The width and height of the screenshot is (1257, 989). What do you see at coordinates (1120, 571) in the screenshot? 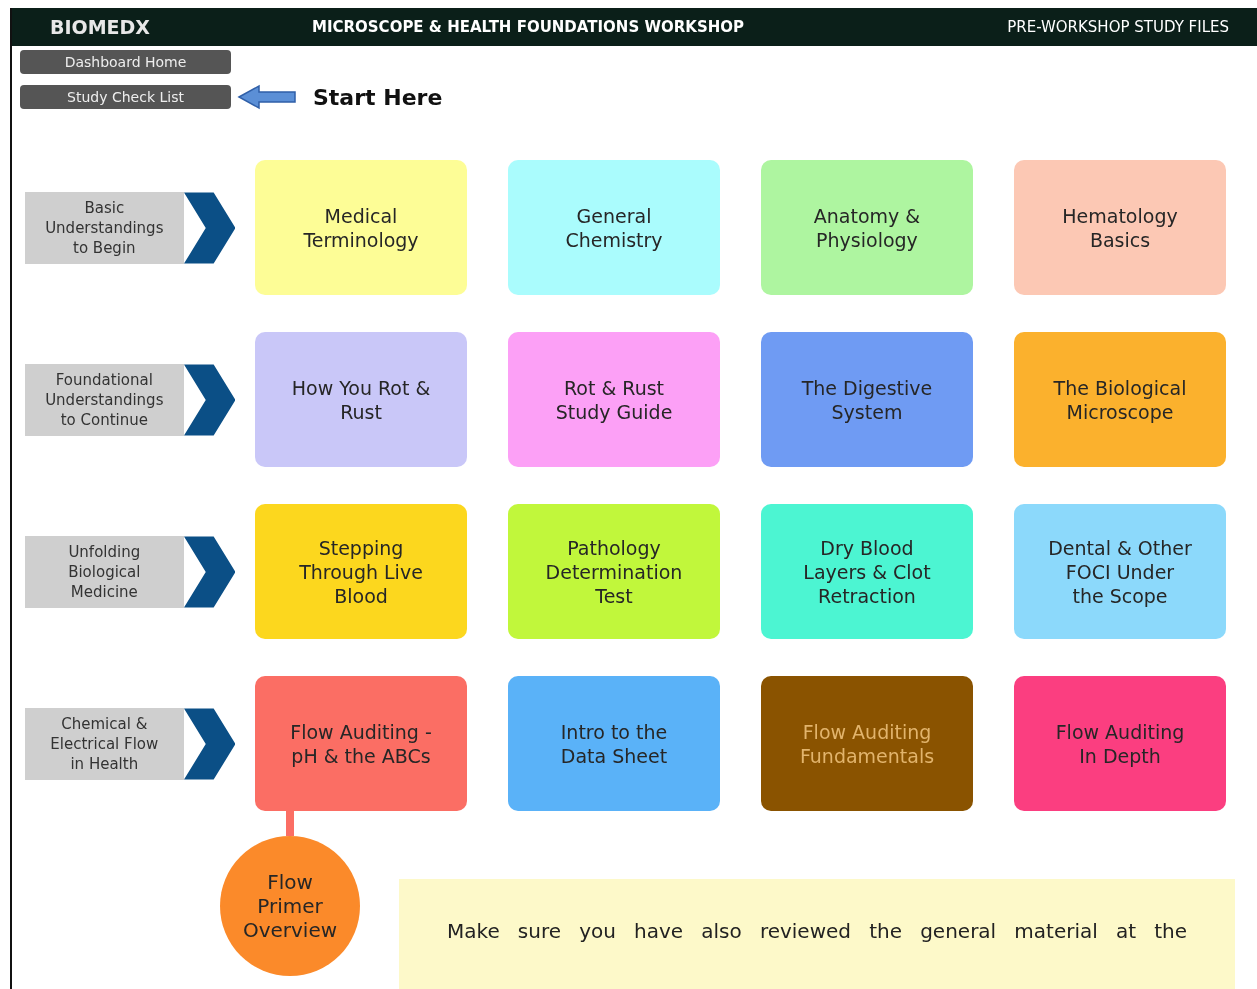
I see `module-tile: Dental & Other FOCI Under the Scope` at bounding box center [1120, 571].